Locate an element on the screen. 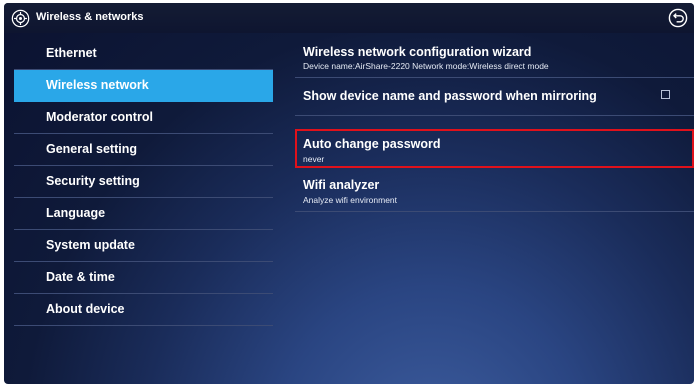 This screenshot has height=388, width=698. sidebar-item-wireless-network: Wireless network is located at coordinates (143, 86).